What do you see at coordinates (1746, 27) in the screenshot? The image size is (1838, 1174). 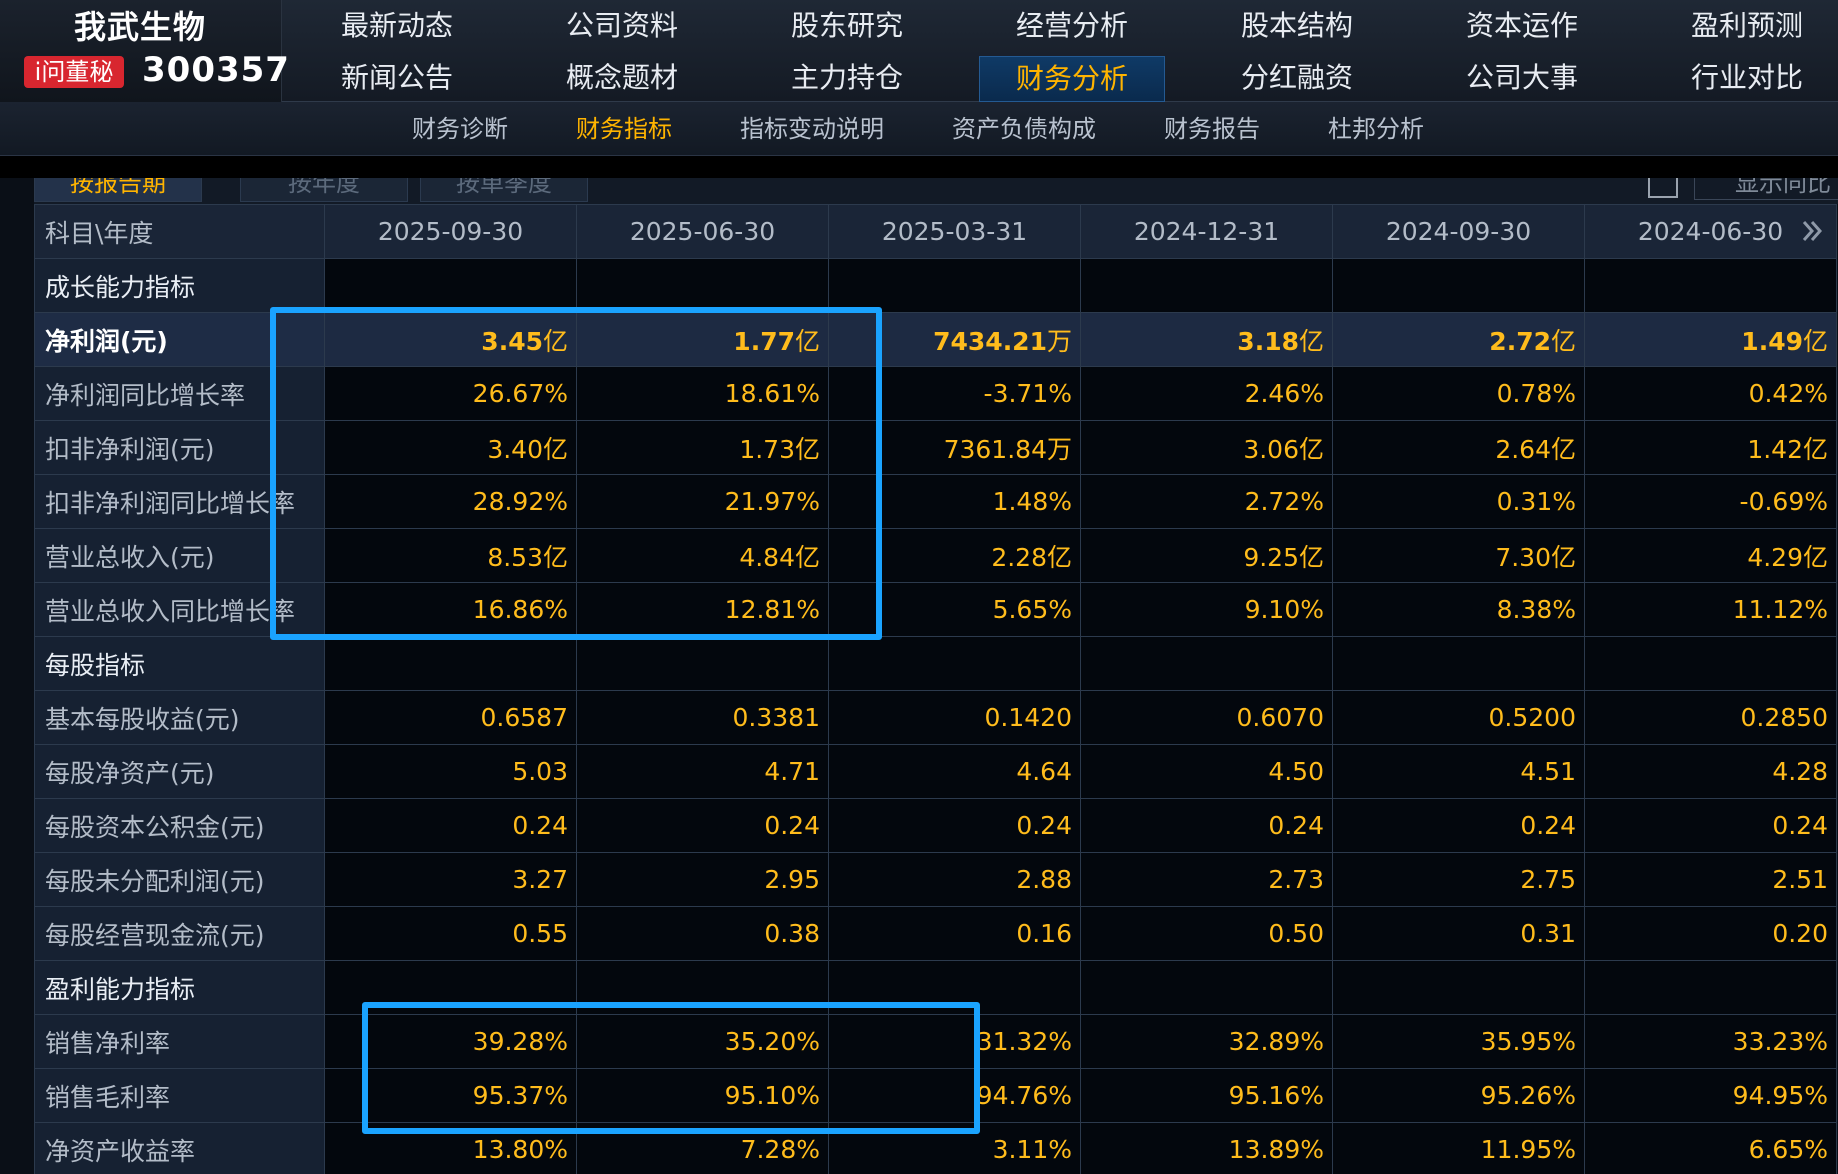 I see `nav-item: 盈利预测` at bounding box center [1746, 27].